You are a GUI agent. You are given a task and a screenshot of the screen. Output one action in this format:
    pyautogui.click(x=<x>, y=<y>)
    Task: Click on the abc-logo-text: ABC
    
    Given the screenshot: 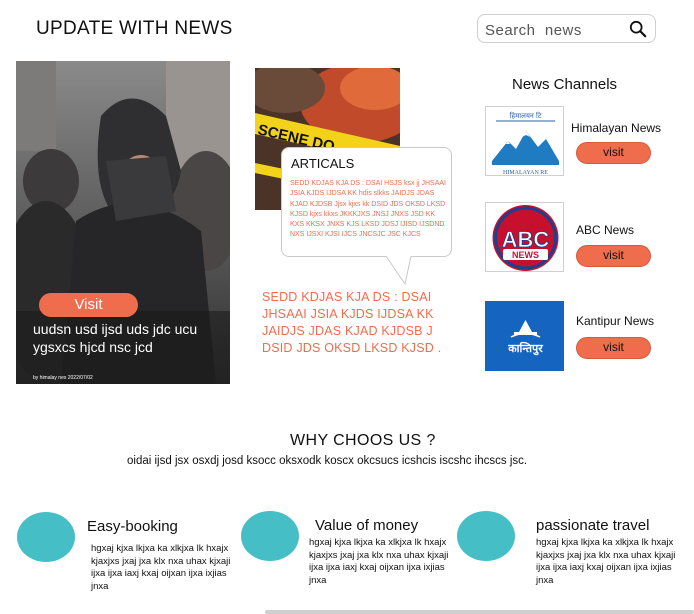 What is the action you would take?
    pyautogui.click(x=526, y=239)
    